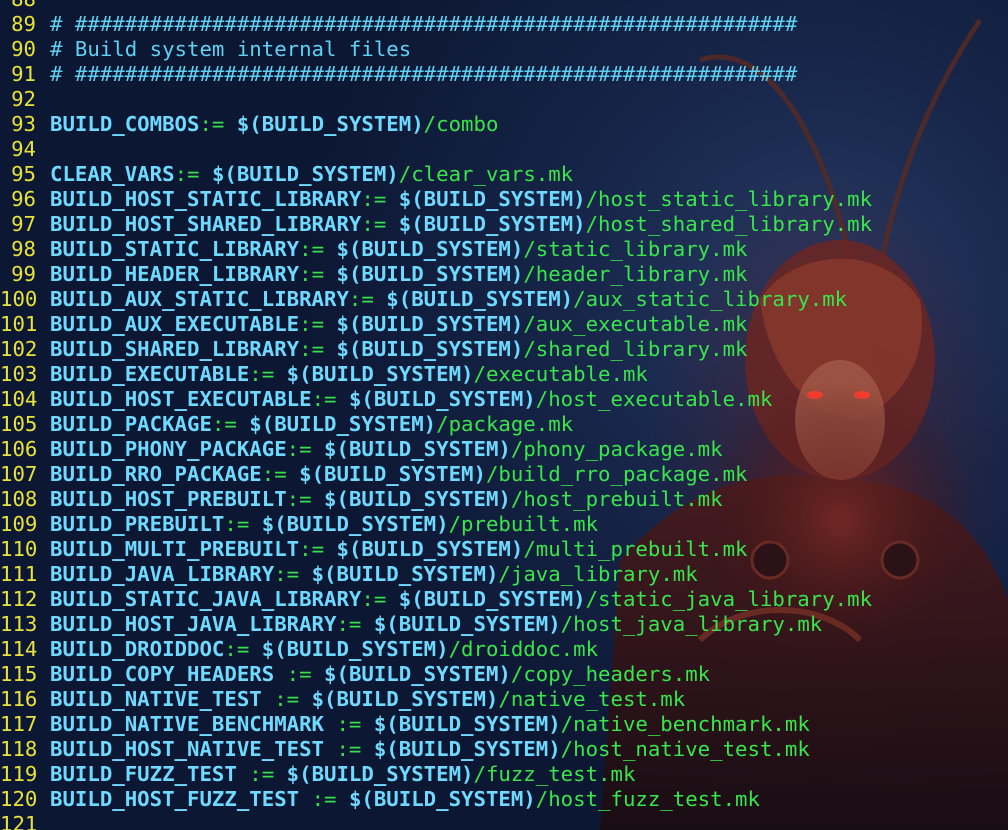  I want to click on code-line: 121, so click(504, 821).